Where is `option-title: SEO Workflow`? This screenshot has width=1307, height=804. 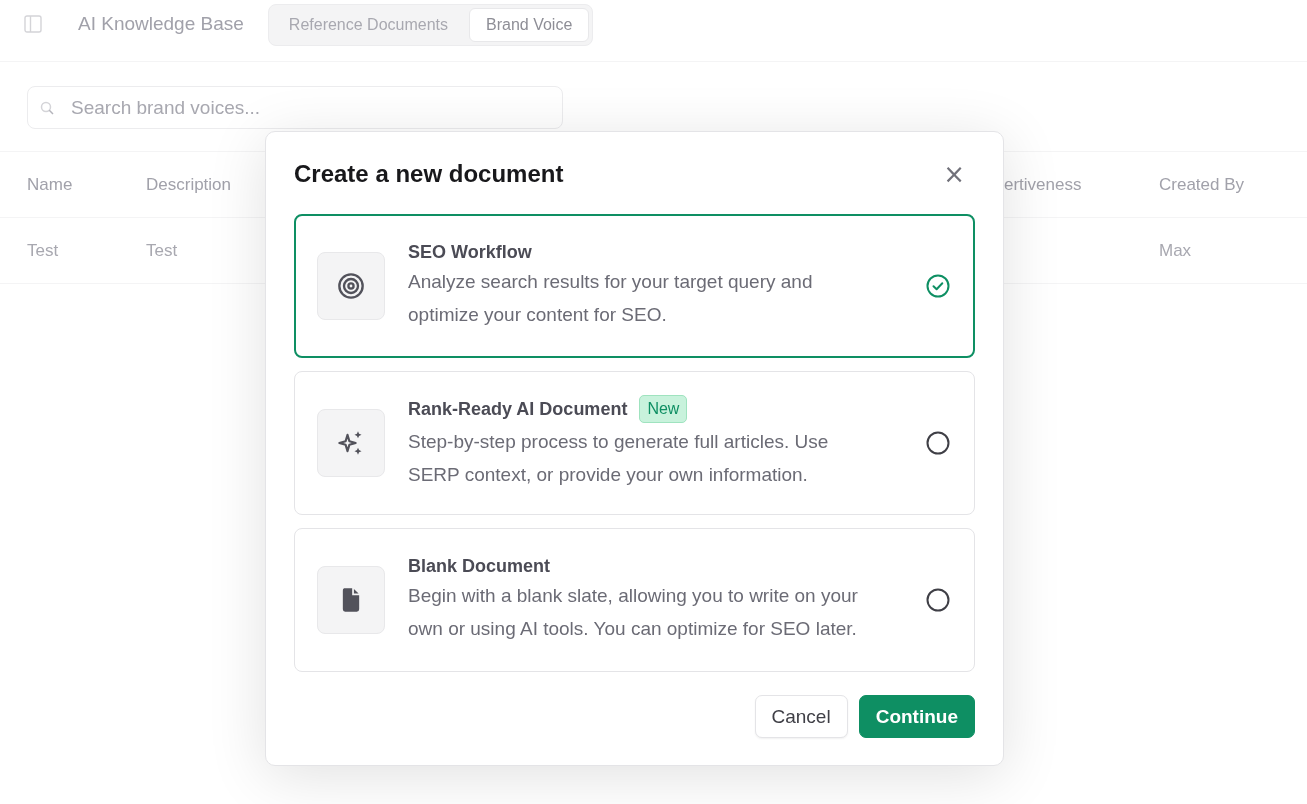 option-title: SEO Workflow is located at coordinates (470, 252).